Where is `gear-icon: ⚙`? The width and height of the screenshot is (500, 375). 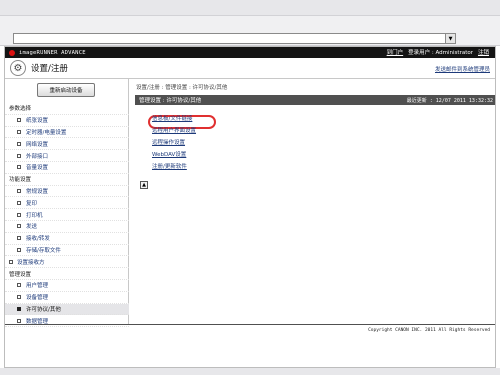
gear-icon: ⚙ is located at coordinates (18, 68).